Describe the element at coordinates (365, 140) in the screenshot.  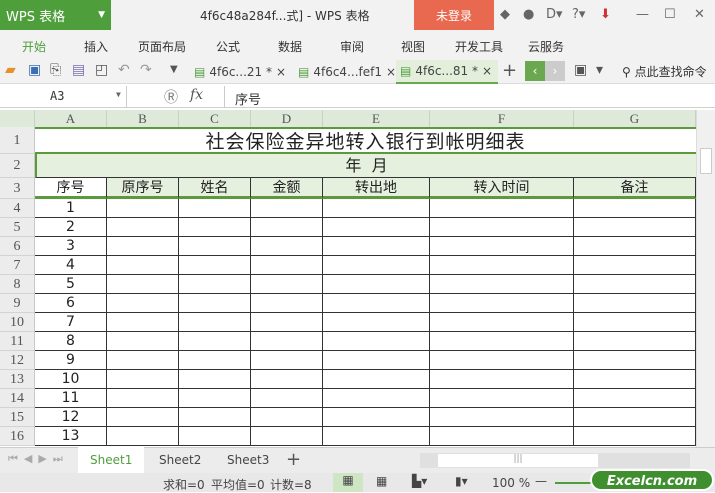
I see `sheet-title: 社会保险金异地转入银行到帐明细表` at that location.